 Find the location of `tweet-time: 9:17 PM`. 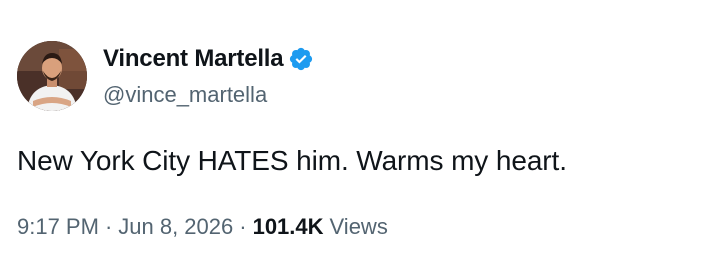

tweet-time: 9:17 PM is located at coordinates (58, 227).